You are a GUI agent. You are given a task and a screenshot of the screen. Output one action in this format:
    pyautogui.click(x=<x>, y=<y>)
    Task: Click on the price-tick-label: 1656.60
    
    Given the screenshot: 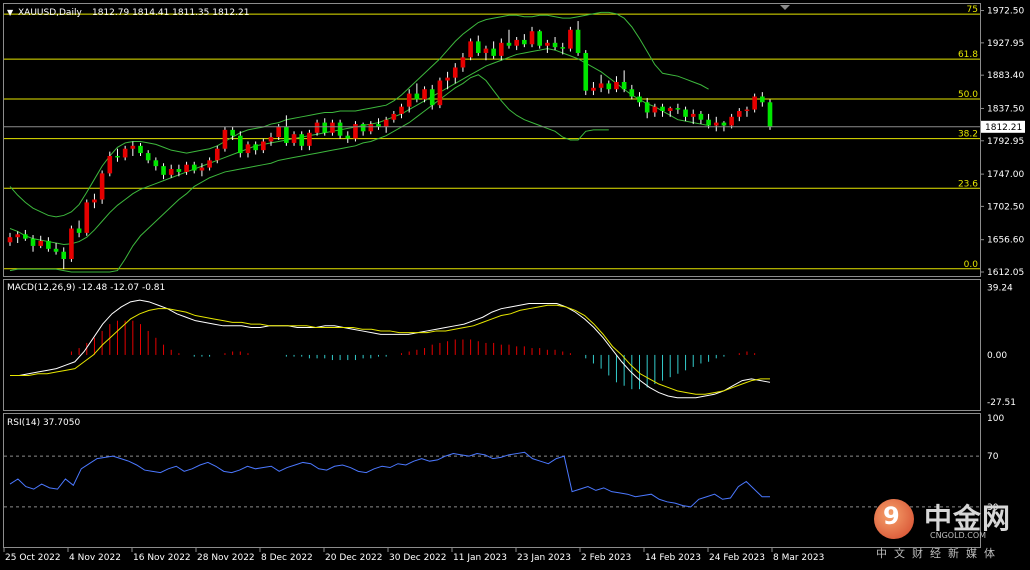 What is the action you would take?
    pyautogui.click(x=1005, y=241)
    